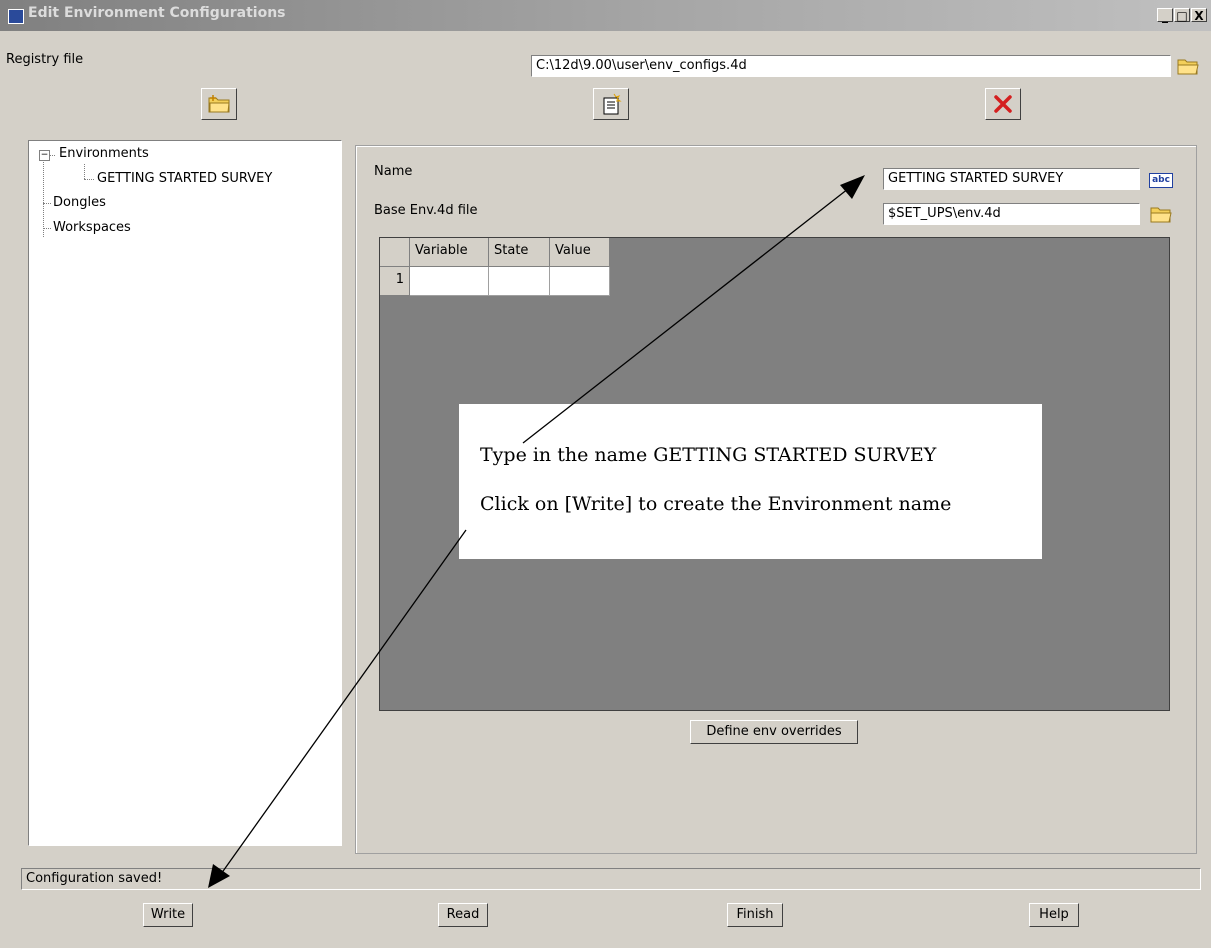 The image size is (1211, 948). Describe the element at coordinates (1054, 915) in the screenshot. I see `help-button: Help` at that location.